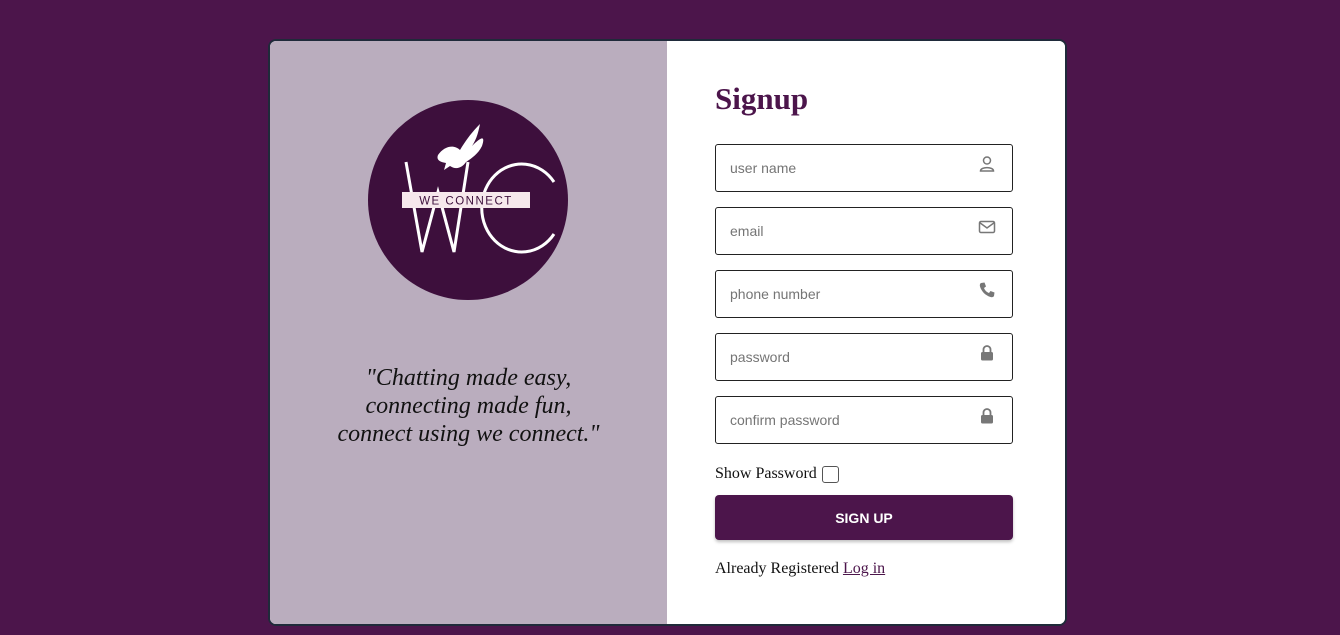 The height and width of the screenshot is (635, 1340). Describe the element at coordinates (830, 474) in the screenshot. I see `show-password-checkbox` at that location.